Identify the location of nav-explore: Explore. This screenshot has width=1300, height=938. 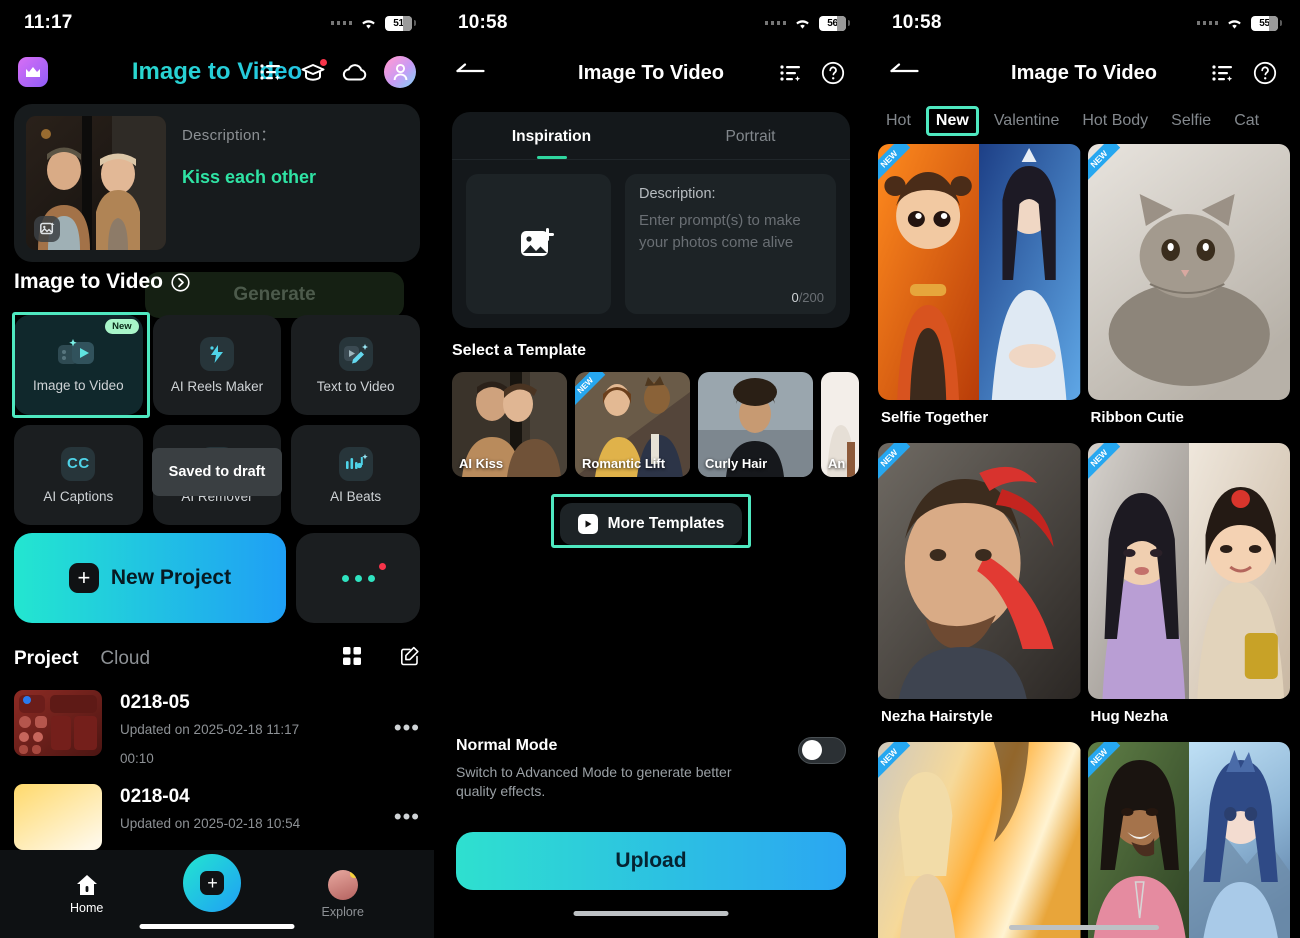
(342, 894).